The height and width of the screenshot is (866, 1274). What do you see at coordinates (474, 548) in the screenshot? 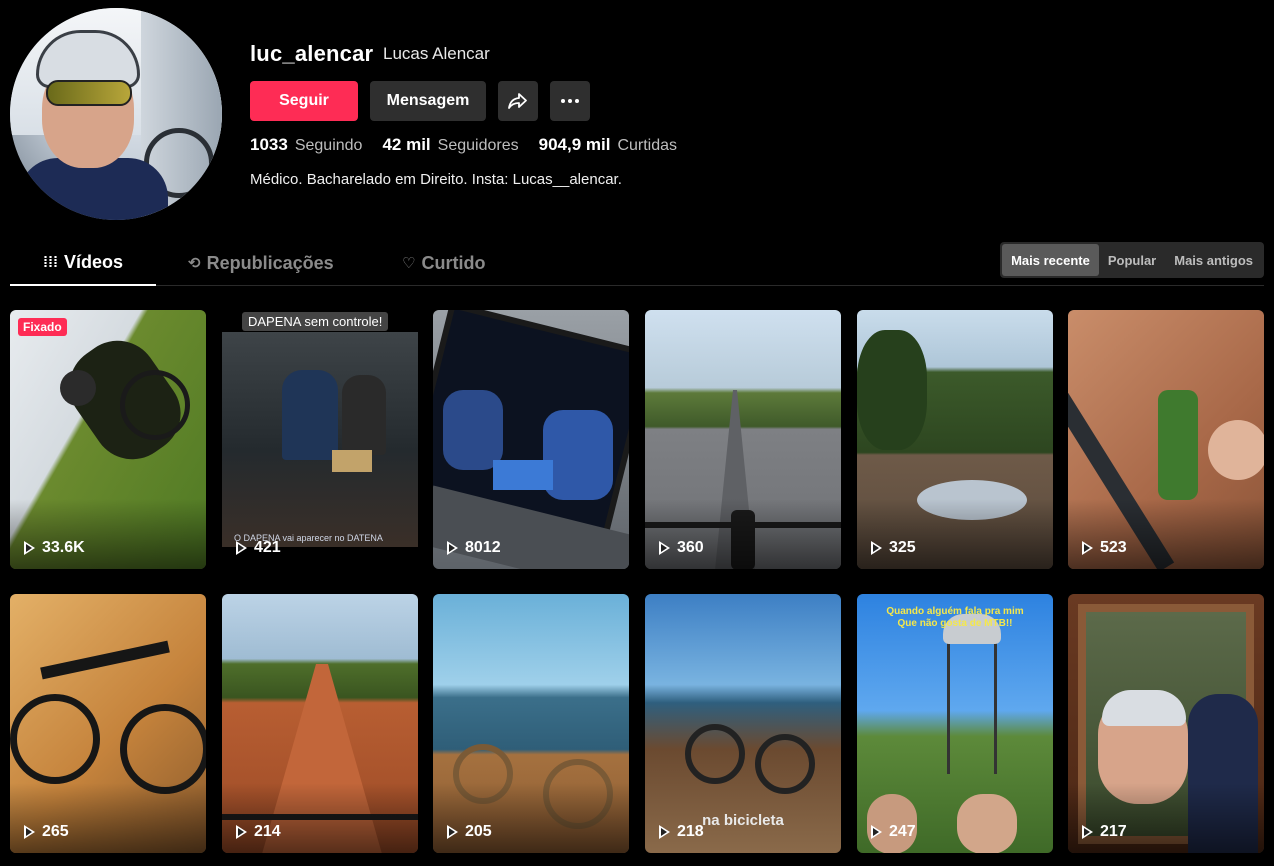
I see `view-count: 8012` at bounding box center [474, 548].